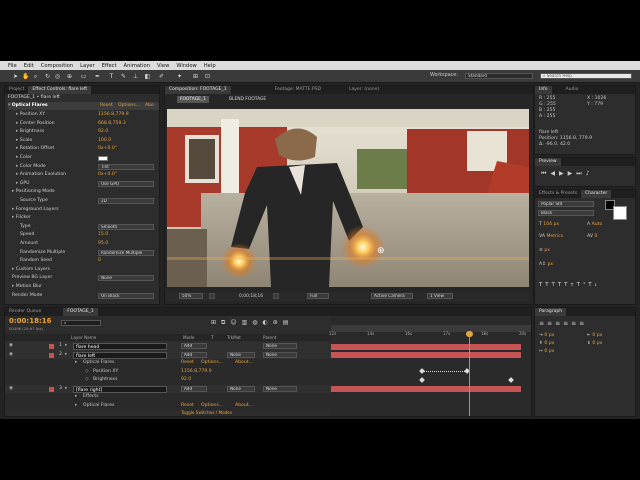 This screenshot has width=640, height=480. What do you see at coordinates (194, 388) in the screenshot?
I see `blend-mode-dropdown: Add` at bounding box center [194, 388].